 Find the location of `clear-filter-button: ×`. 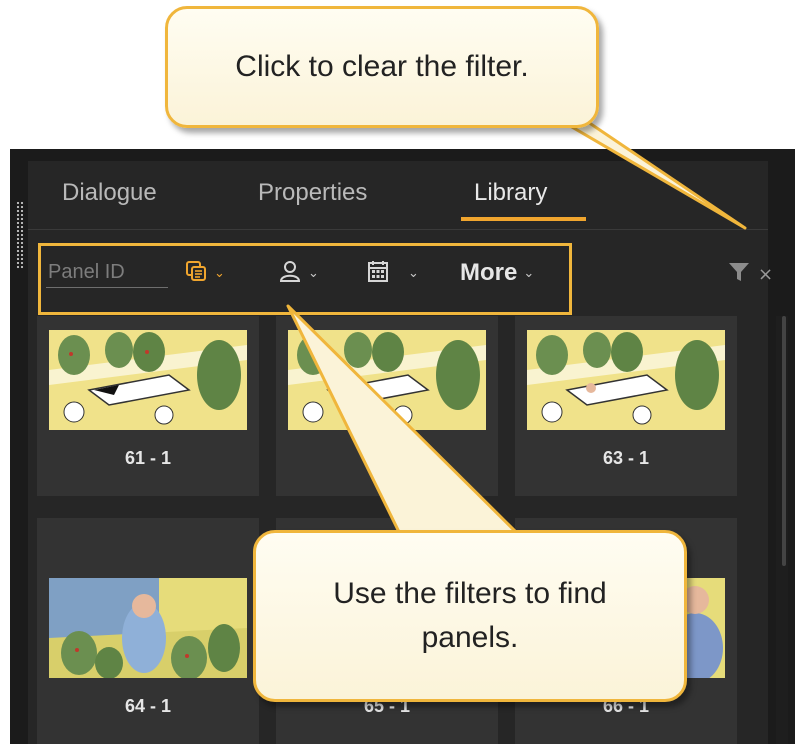

clear-filter-button: × is located at coordinates (750, 274).